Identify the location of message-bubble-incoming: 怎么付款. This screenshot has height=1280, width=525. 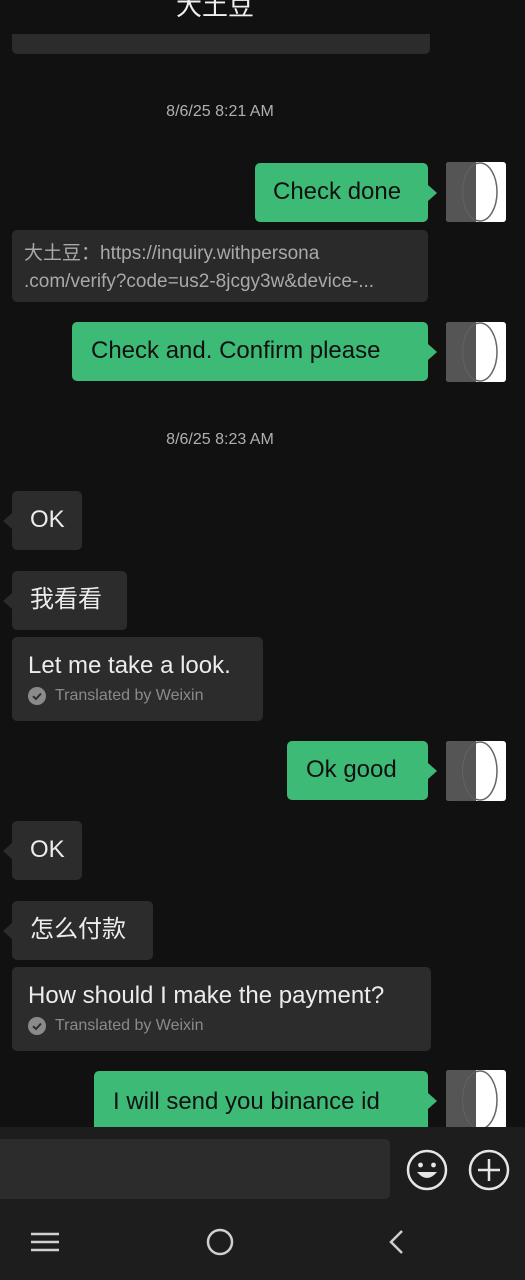
(78, 930).